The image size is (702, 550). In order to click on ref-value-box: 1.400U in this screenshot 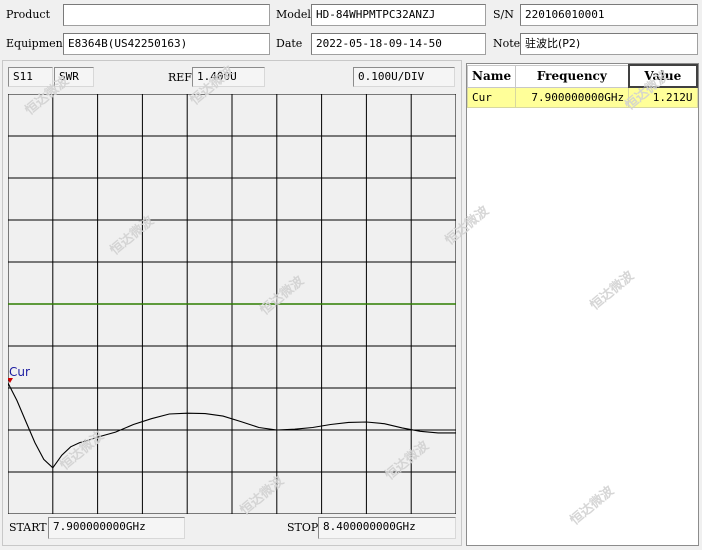, I will do `click(228, 77)`.